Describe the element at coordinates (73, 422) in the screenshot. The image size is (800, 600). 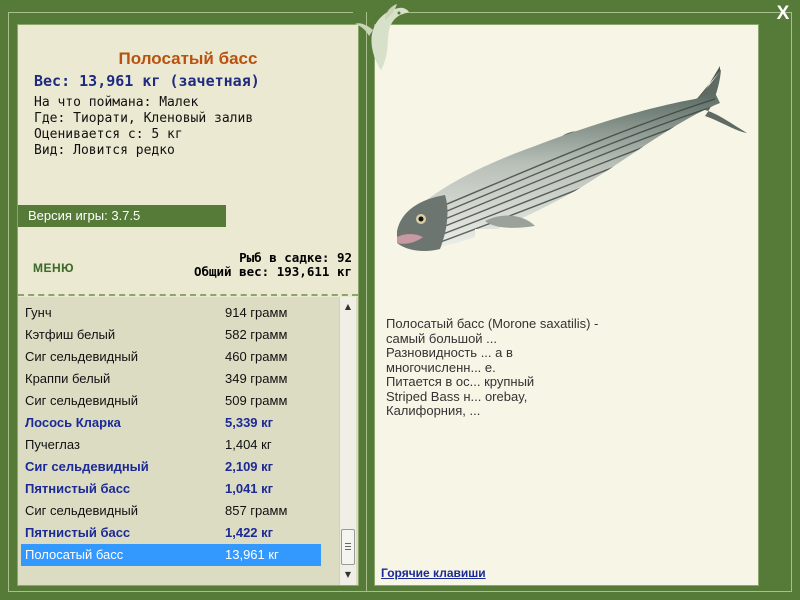
I see `catch-fish-name: Лосось Кларка` at that location.